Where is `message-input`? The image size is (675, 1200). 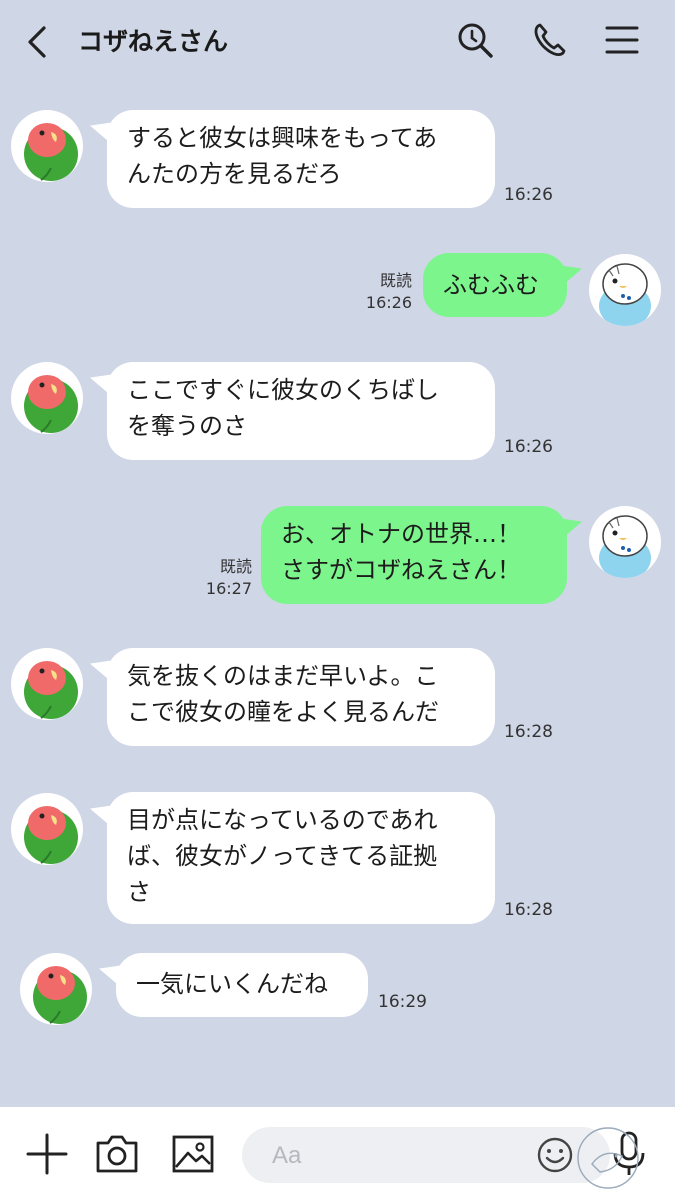
message-input is located at coordinates (392, 1156).